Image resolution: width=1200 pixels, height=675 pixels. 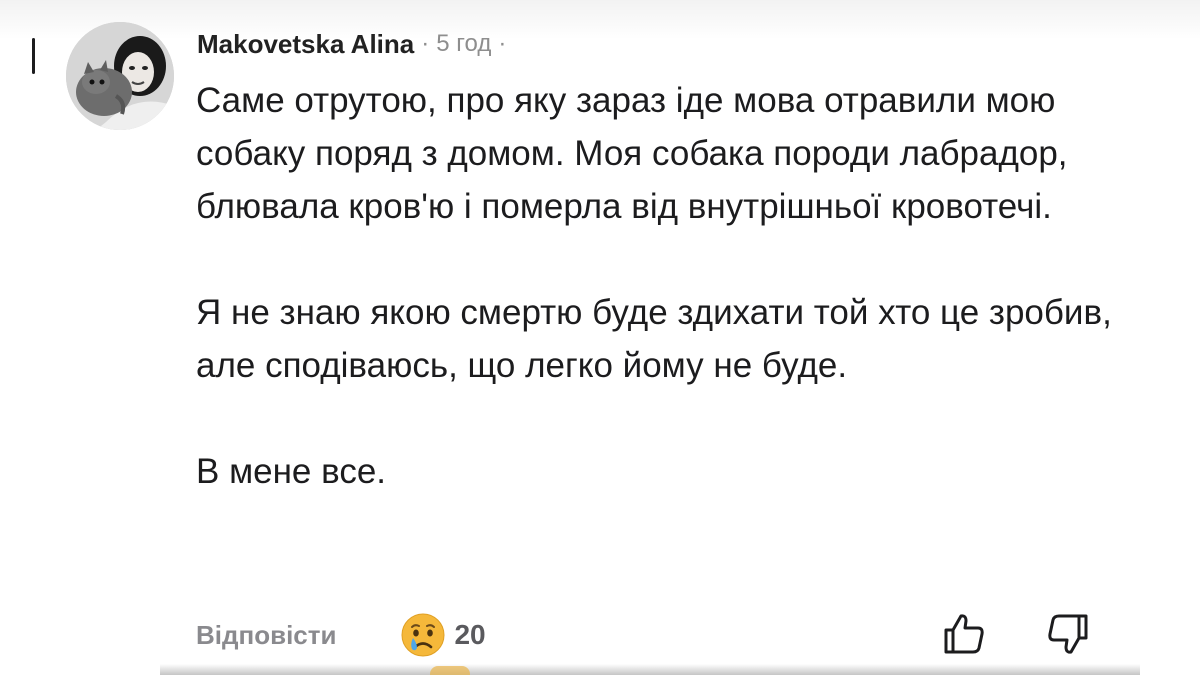 I want to click on left-edge-bar, so click(x=33, y=56).